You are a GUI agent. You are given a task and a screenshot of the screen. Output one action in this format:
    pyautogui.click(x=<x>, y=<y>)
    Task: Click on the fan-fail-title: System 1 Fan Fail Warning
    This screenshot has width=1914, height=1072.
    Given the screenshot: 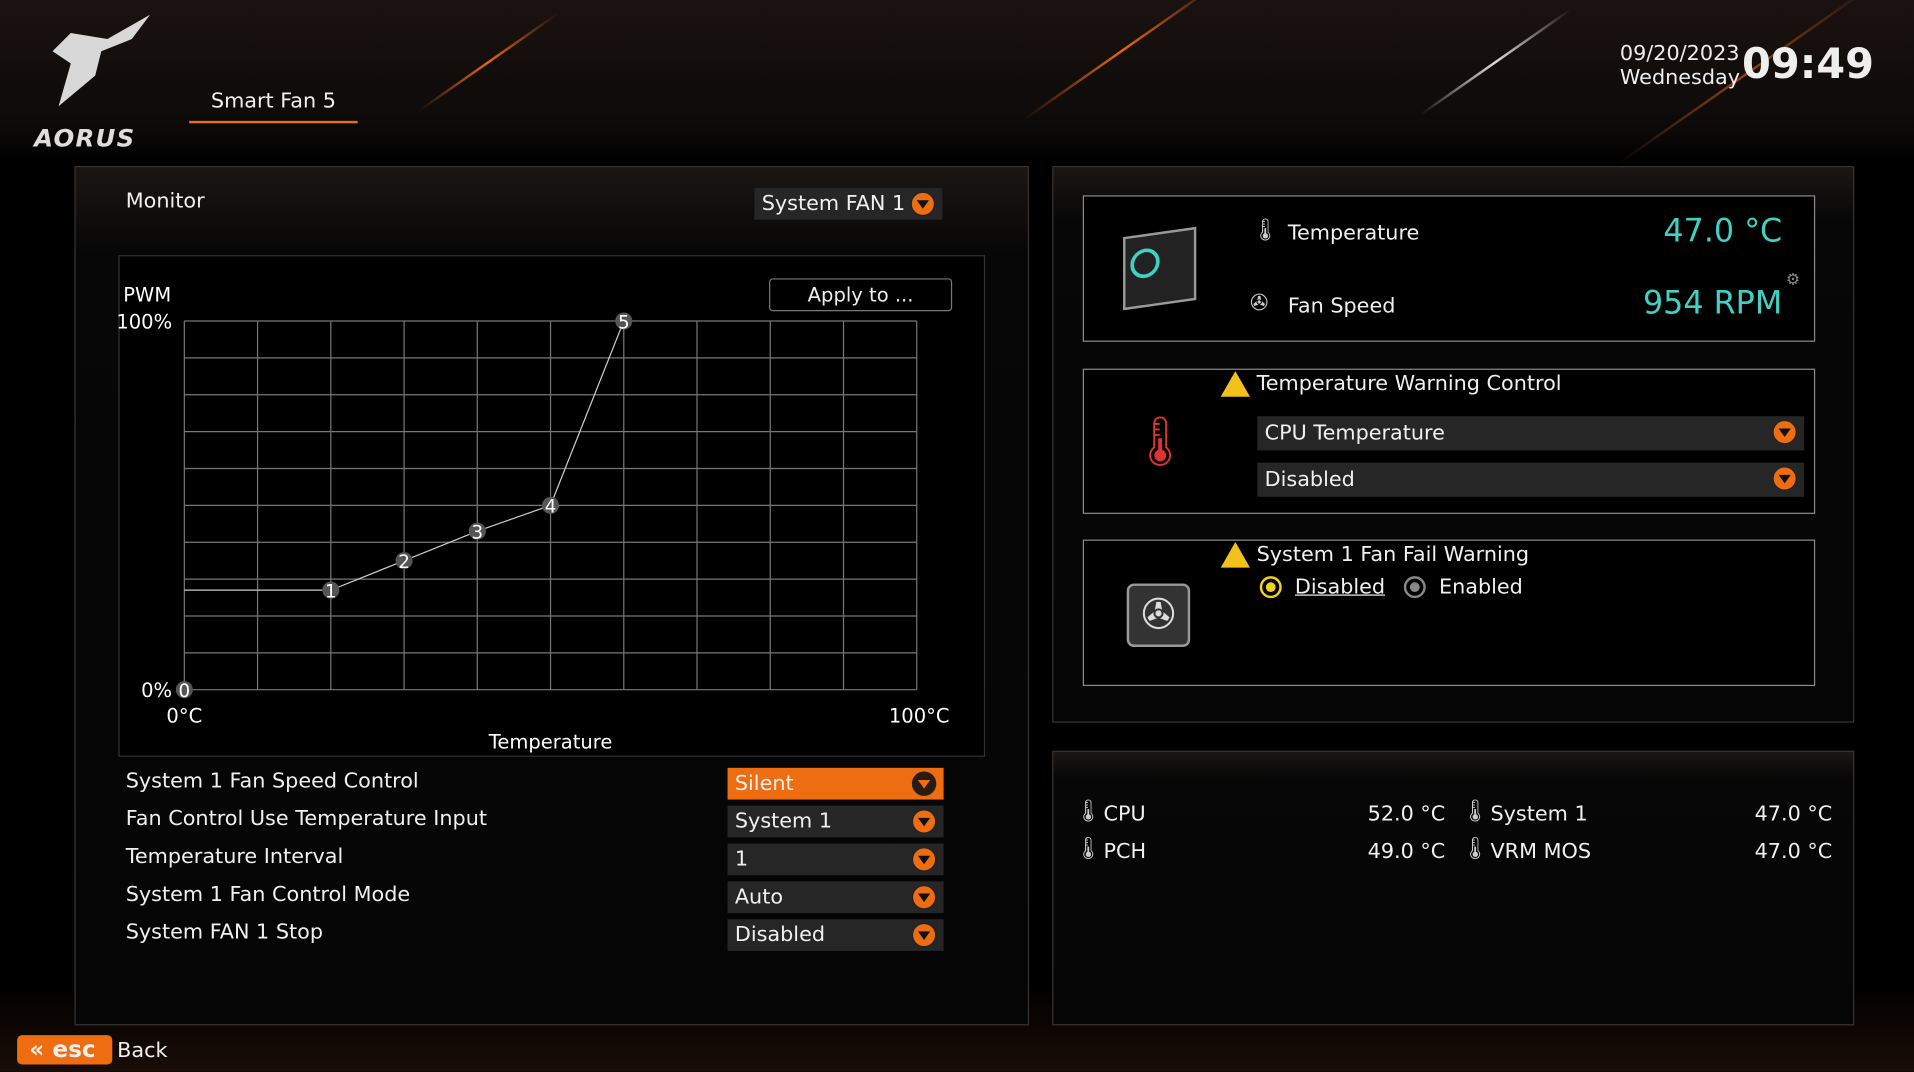 What is the action you would take?
    pyautogui.click(x=1393, y=555)
    